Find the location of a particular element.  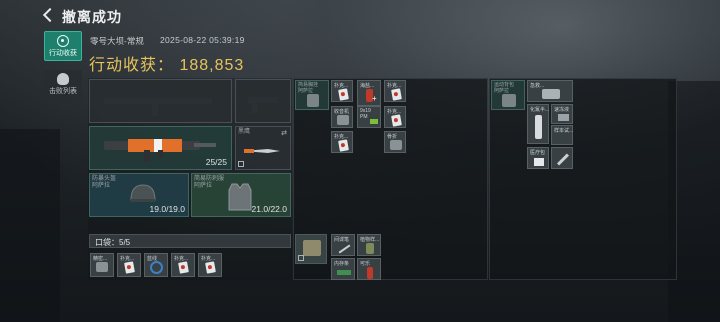

rig-item: 骨折 is located at coordinates (395, 142).